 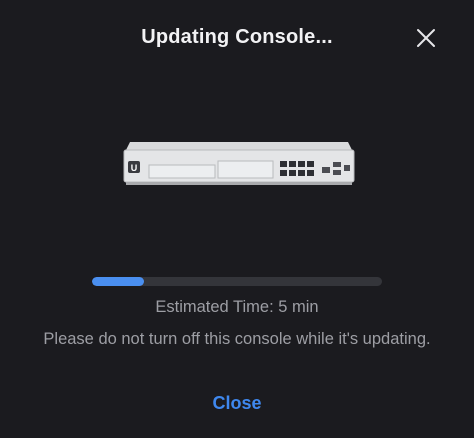 I want to click on update-progress-bar, so click(x=237, y=281).